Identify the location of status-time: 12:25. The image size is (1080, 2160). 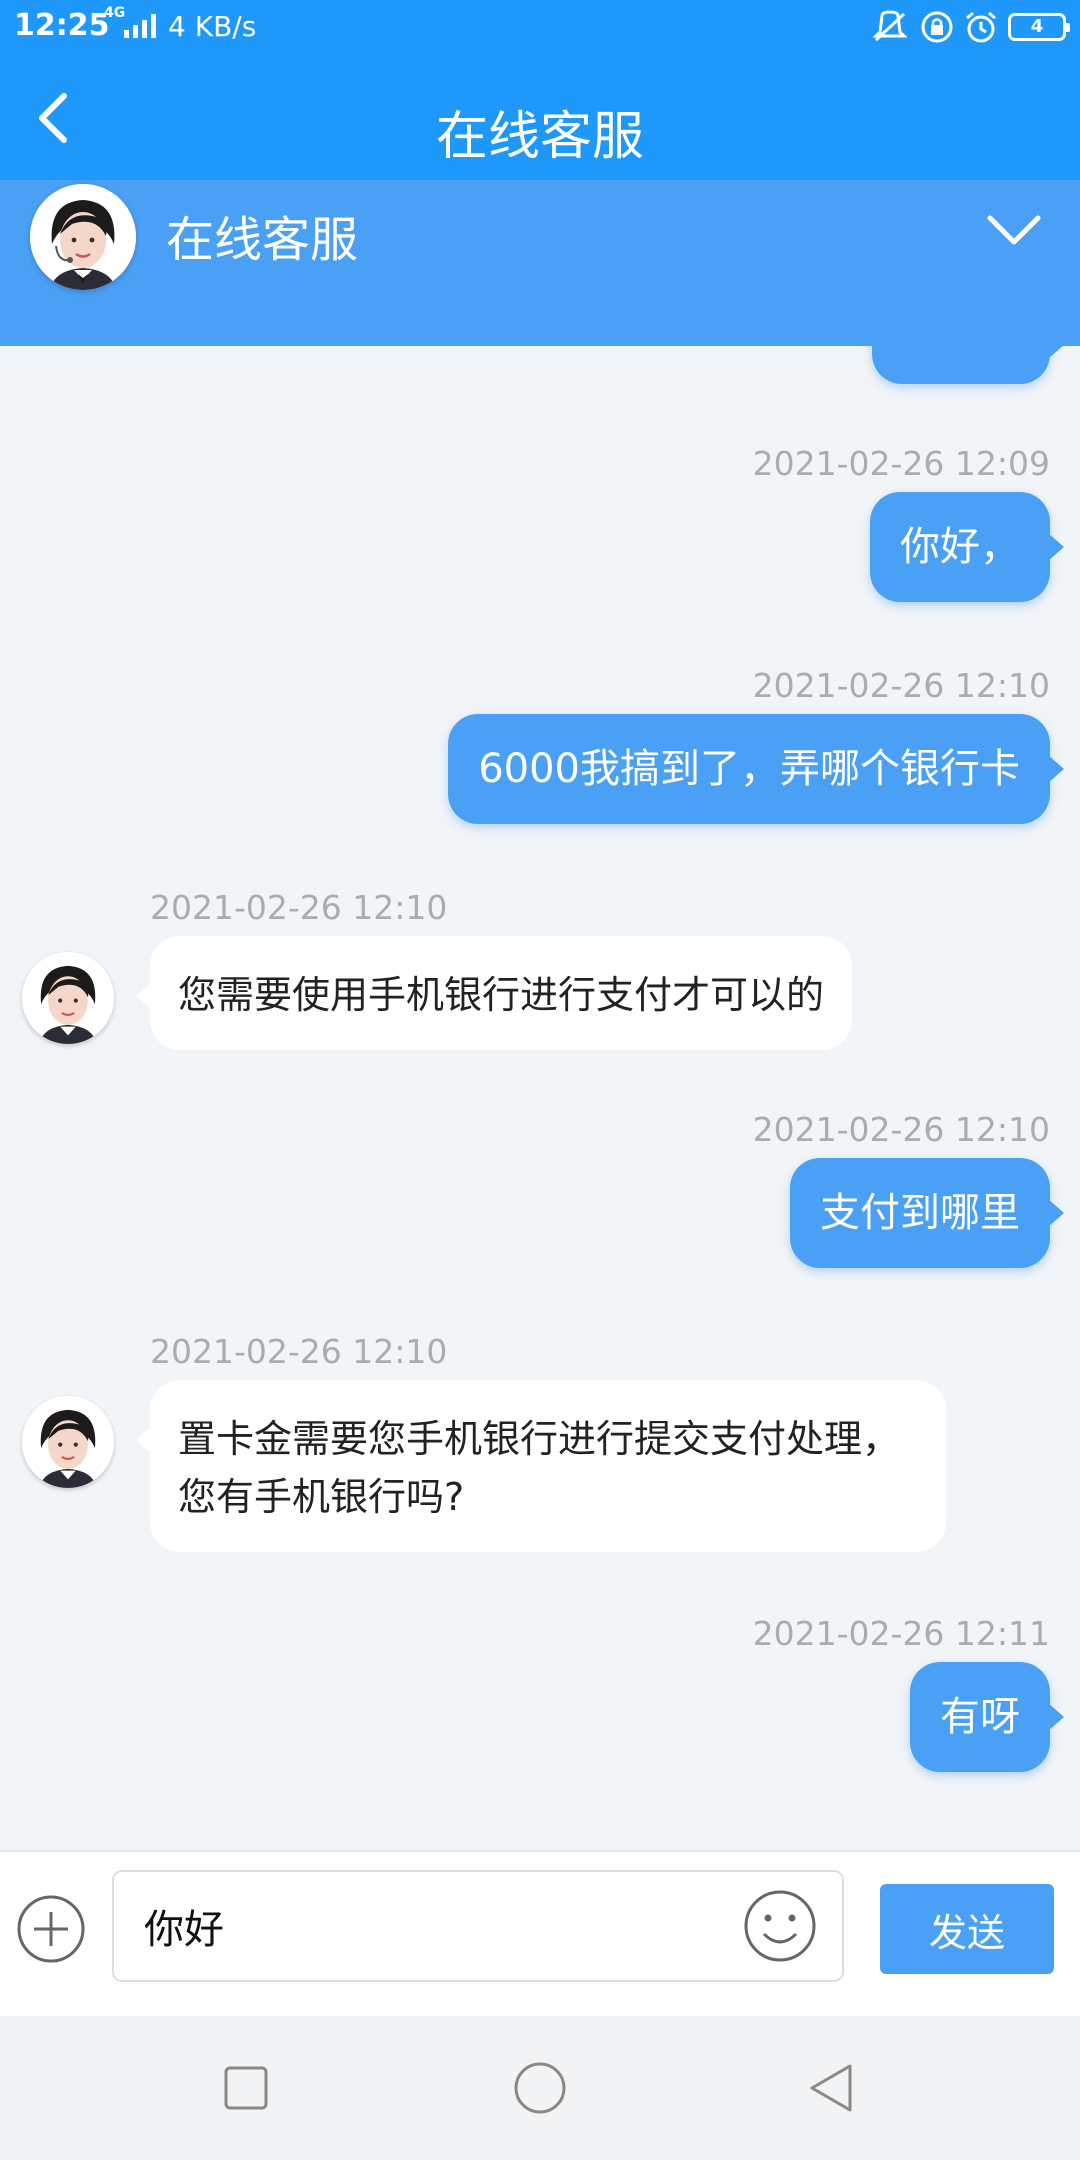
(62, 25).